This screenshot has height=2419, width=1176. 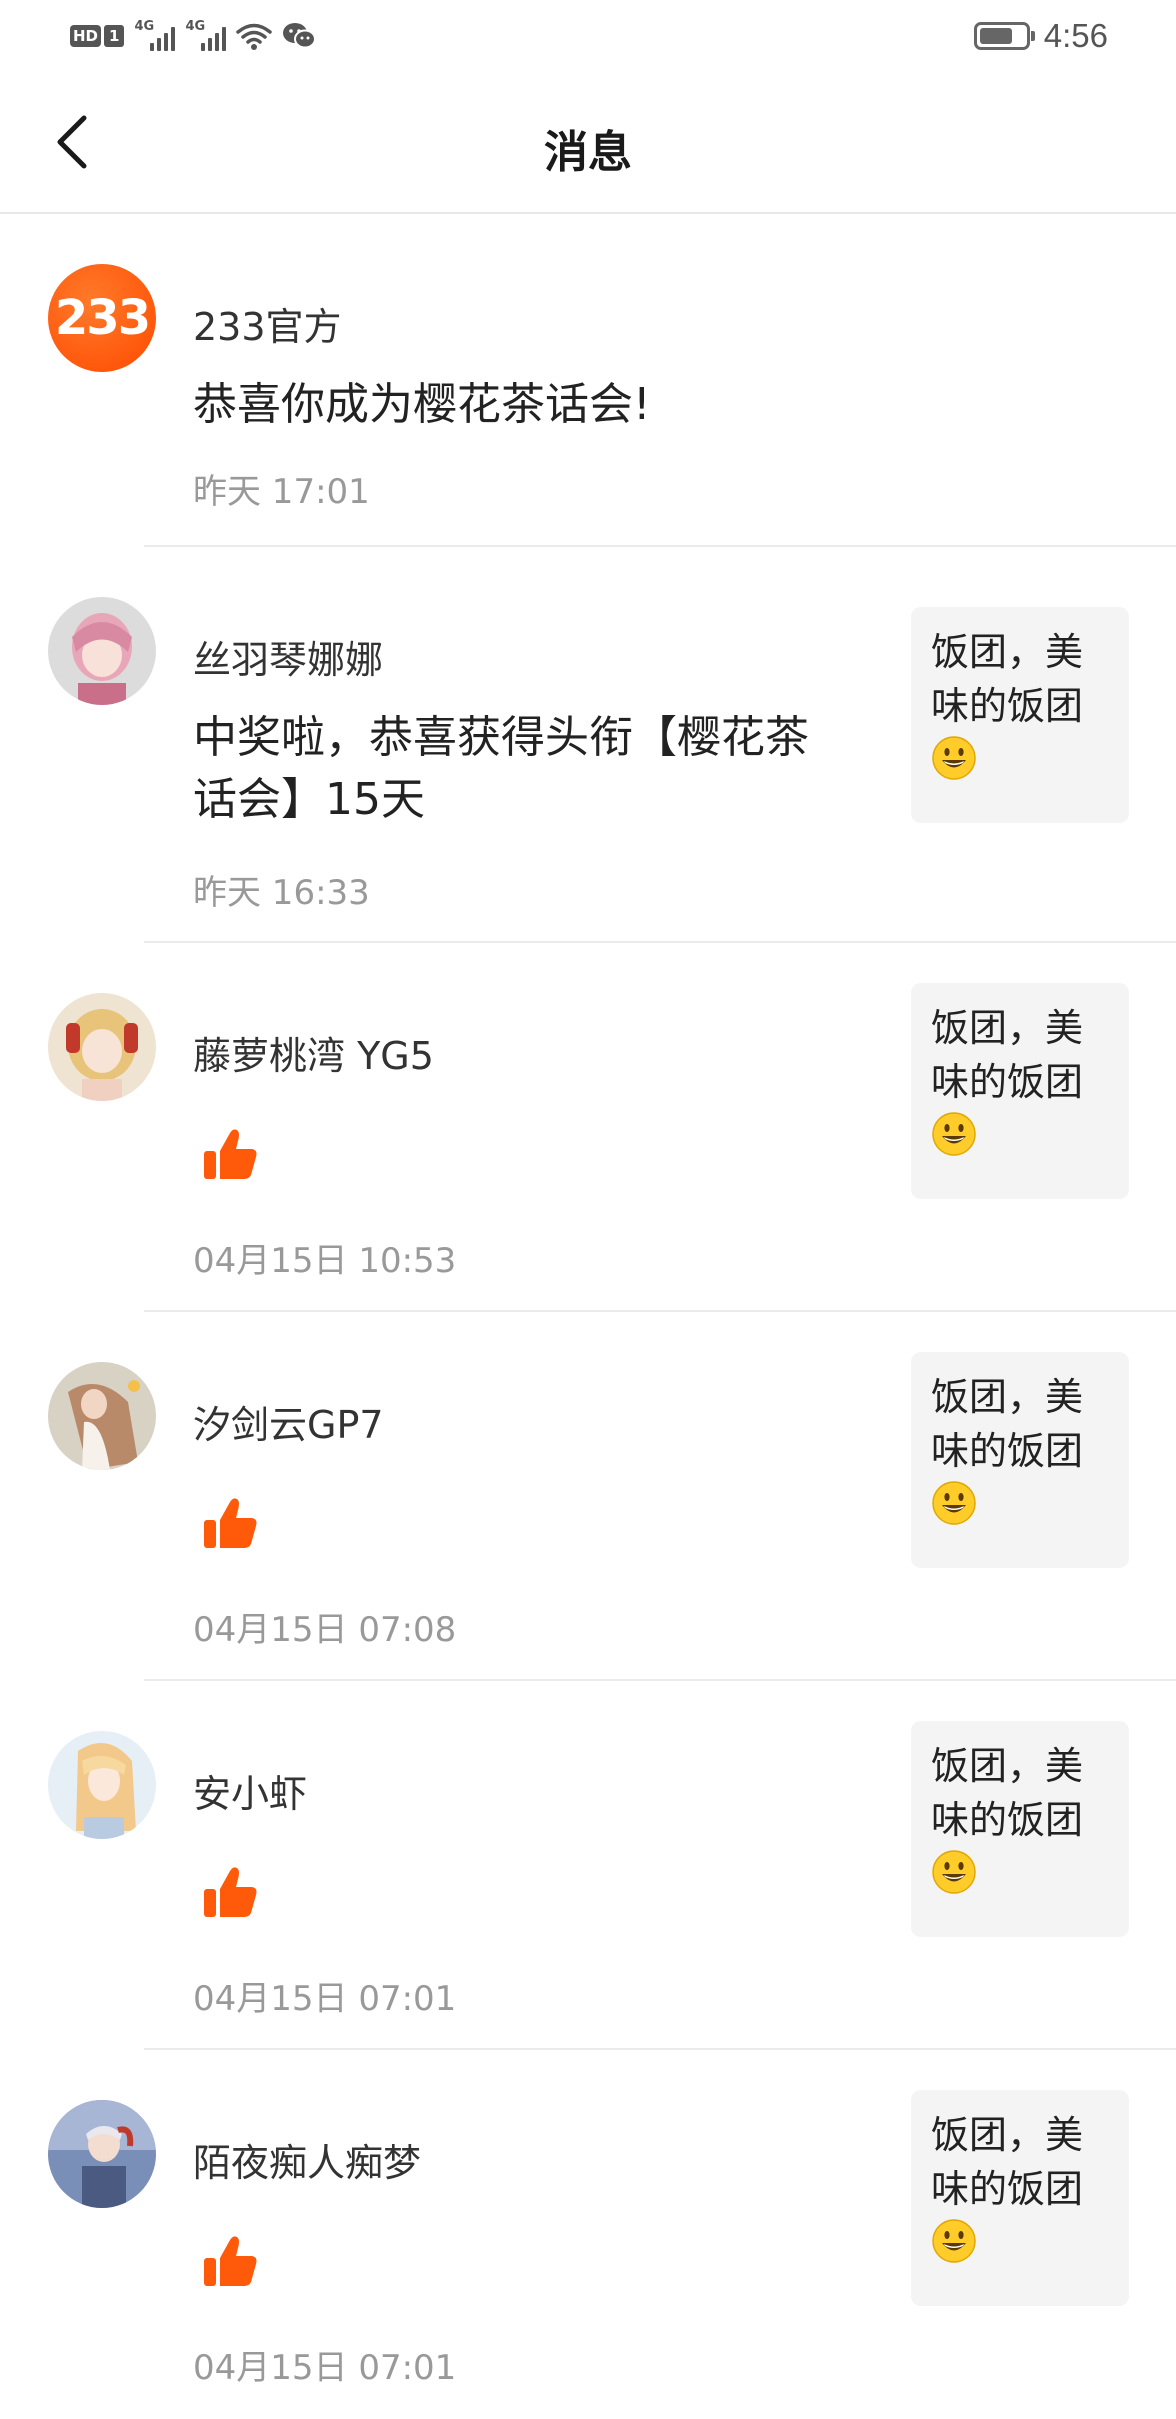 What do you see at coordinates (313, 1056) in the screenshot?
I see `sender-name: 藤萝桃湾 YG5` at bounding box center [313, 1056].